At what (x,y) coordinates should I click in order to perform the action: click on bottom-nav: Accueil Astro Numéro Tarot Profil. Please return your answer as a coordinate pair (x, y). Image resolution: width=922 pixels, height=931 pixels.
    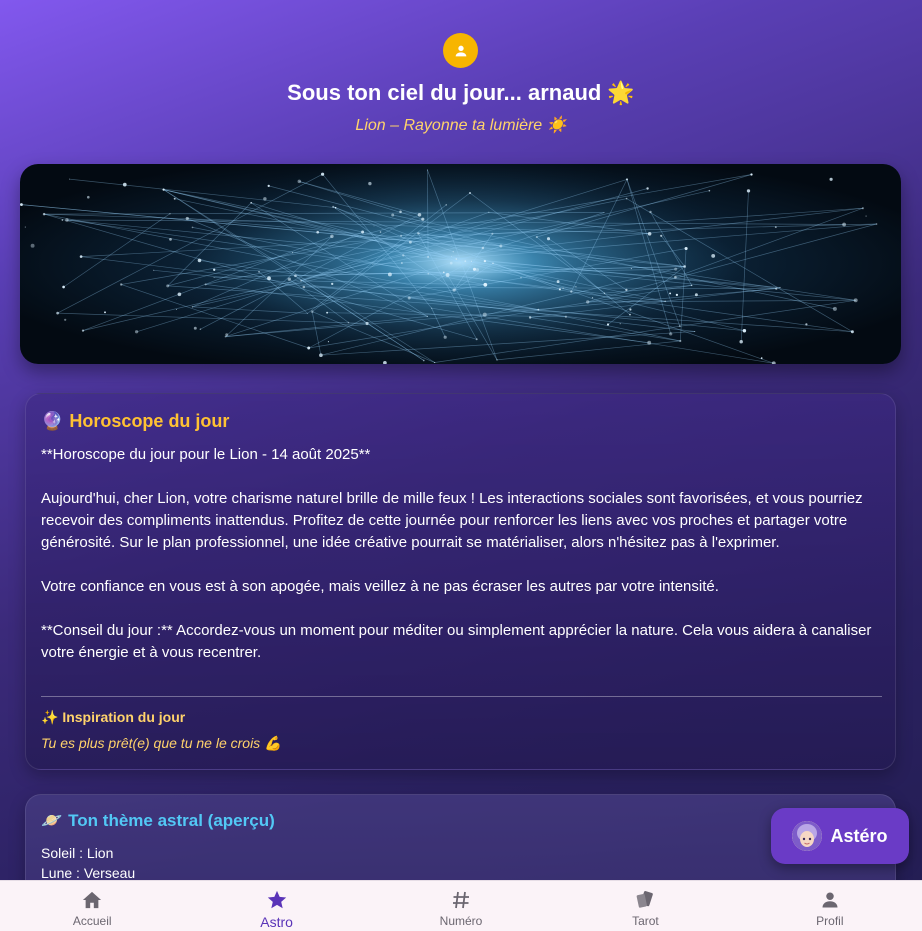
    Looking at the image, I should click on (461, 905).